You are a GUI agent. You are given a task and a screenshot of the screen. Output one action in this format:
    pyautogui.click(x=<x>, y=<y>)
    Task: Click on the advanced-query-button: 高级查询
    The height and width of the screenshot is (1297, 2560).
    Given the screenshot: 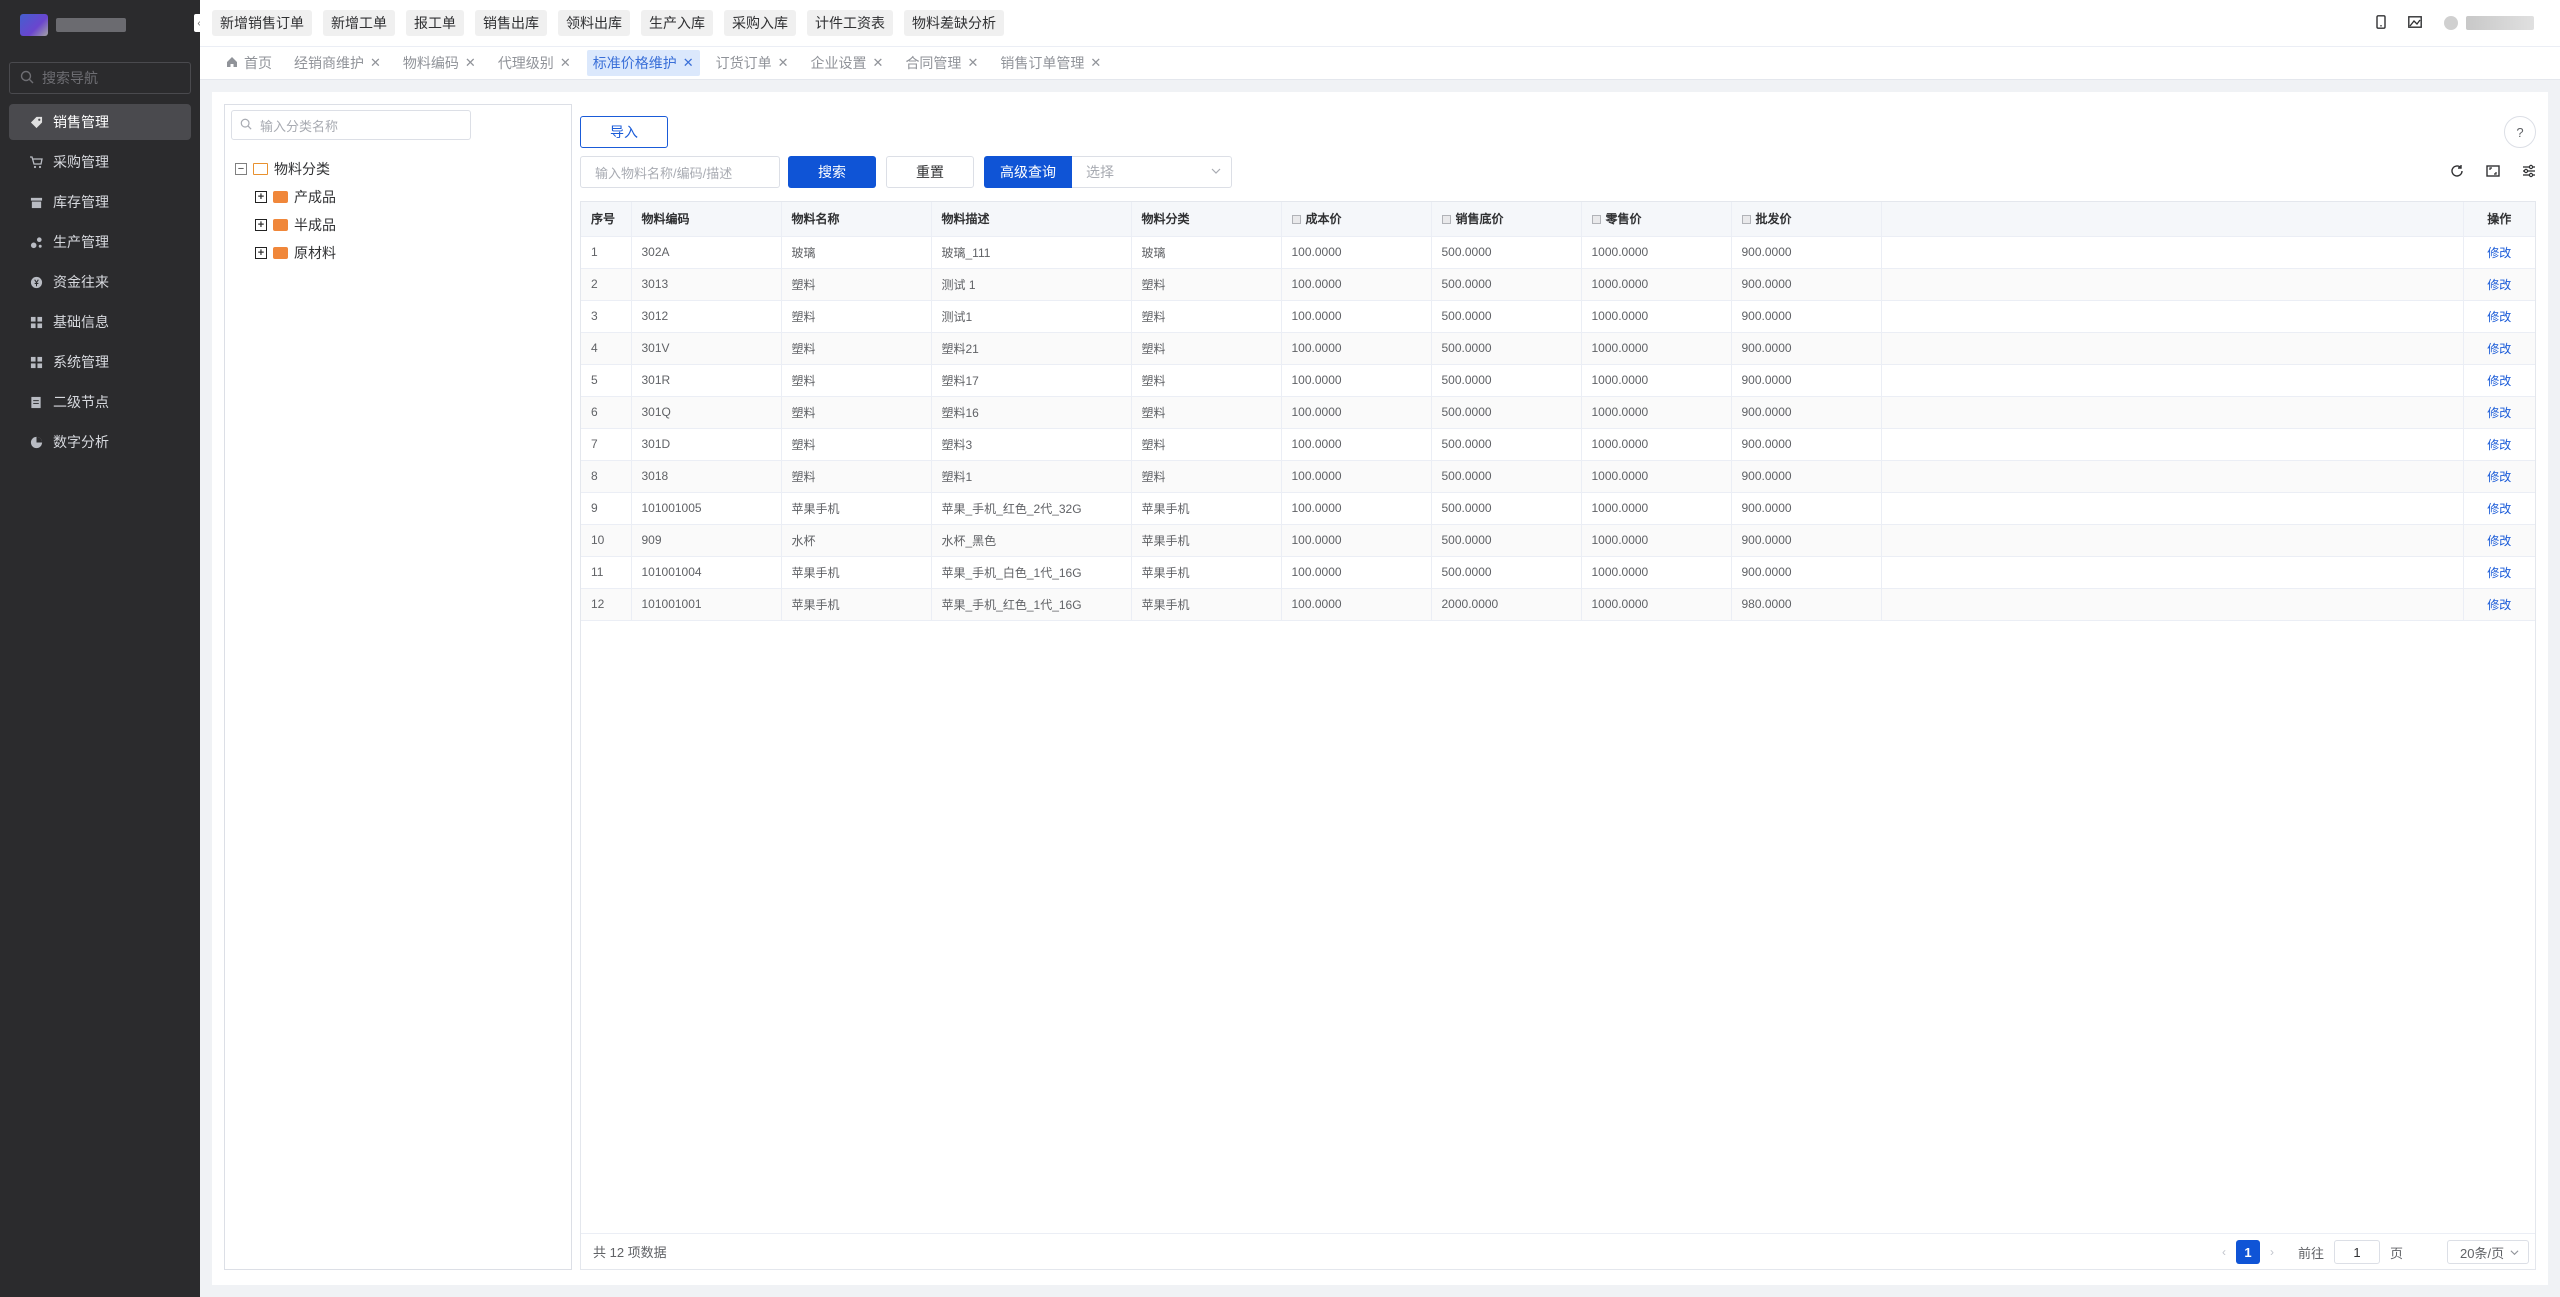 What is the action you would take?
    pyautogui.click(x=1028, y=172)
    